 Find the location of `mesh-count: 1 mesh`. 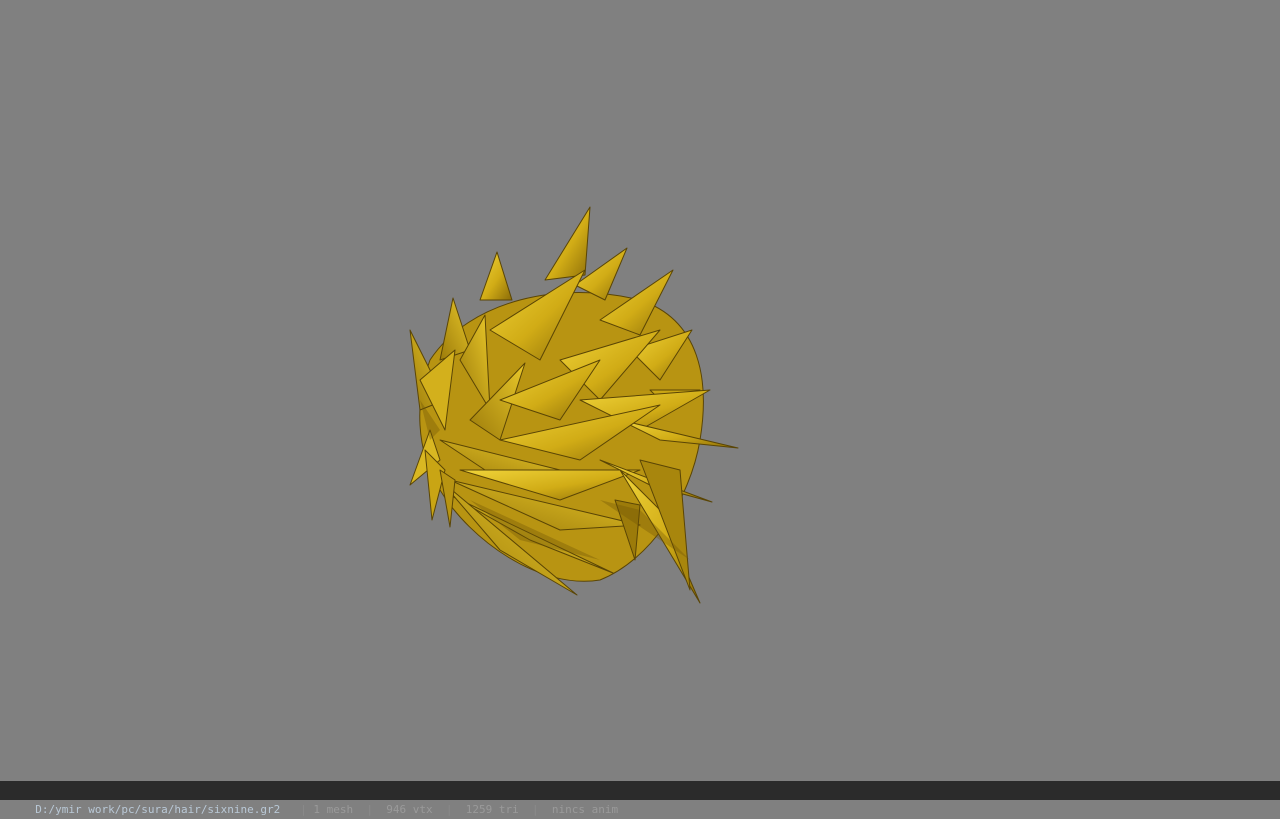

mesh-count: 1 mesh is located at coordinates (333, 809).